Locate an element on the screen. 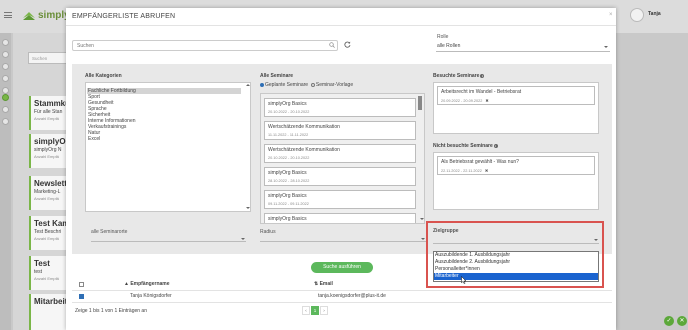  pagination: ‹ 1 › is located at coordinates (315, 311).